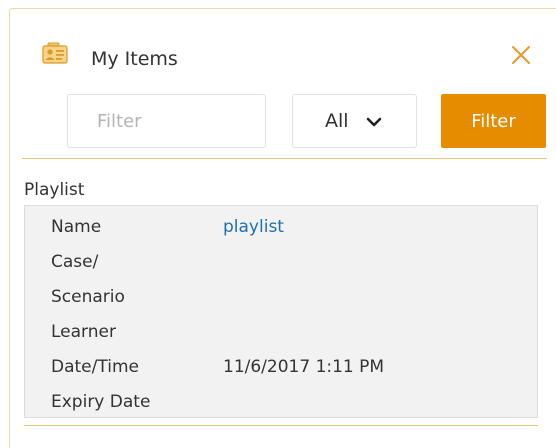  What do you see at coordinates (253, 227) in the screenshot?
I see `playlist-name-link: playlist` at bounding box center [253, 227].